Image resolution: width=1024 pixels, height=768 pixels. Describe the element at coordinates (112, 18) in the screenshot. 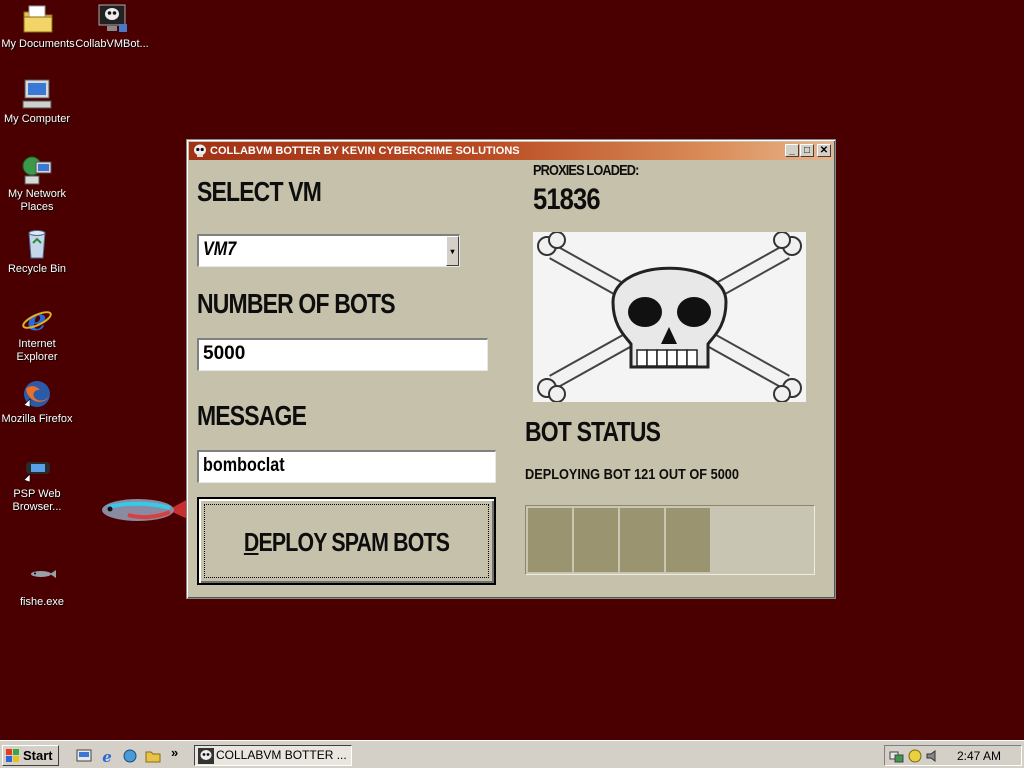

I see `skull-exe-icon` at that location.